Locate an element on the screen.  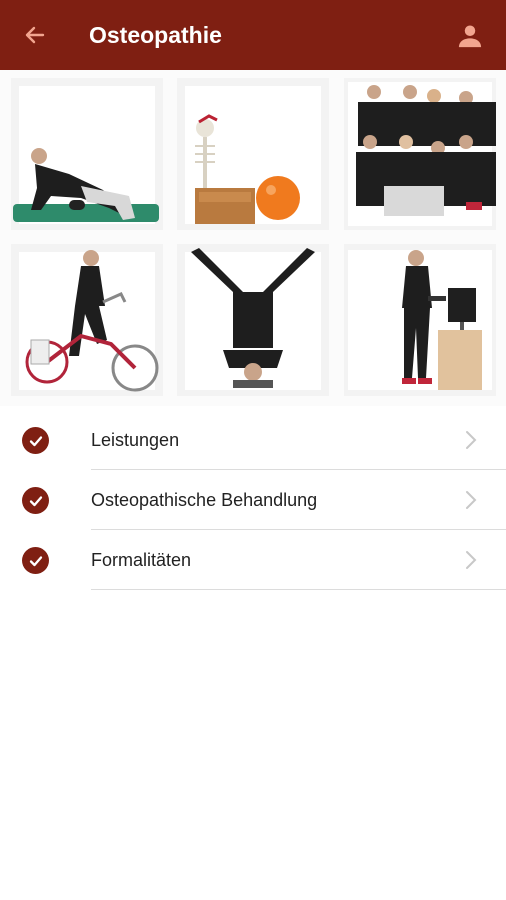
list-item-formalitaeten: Formalitäten is located at coordinates (253, 560).